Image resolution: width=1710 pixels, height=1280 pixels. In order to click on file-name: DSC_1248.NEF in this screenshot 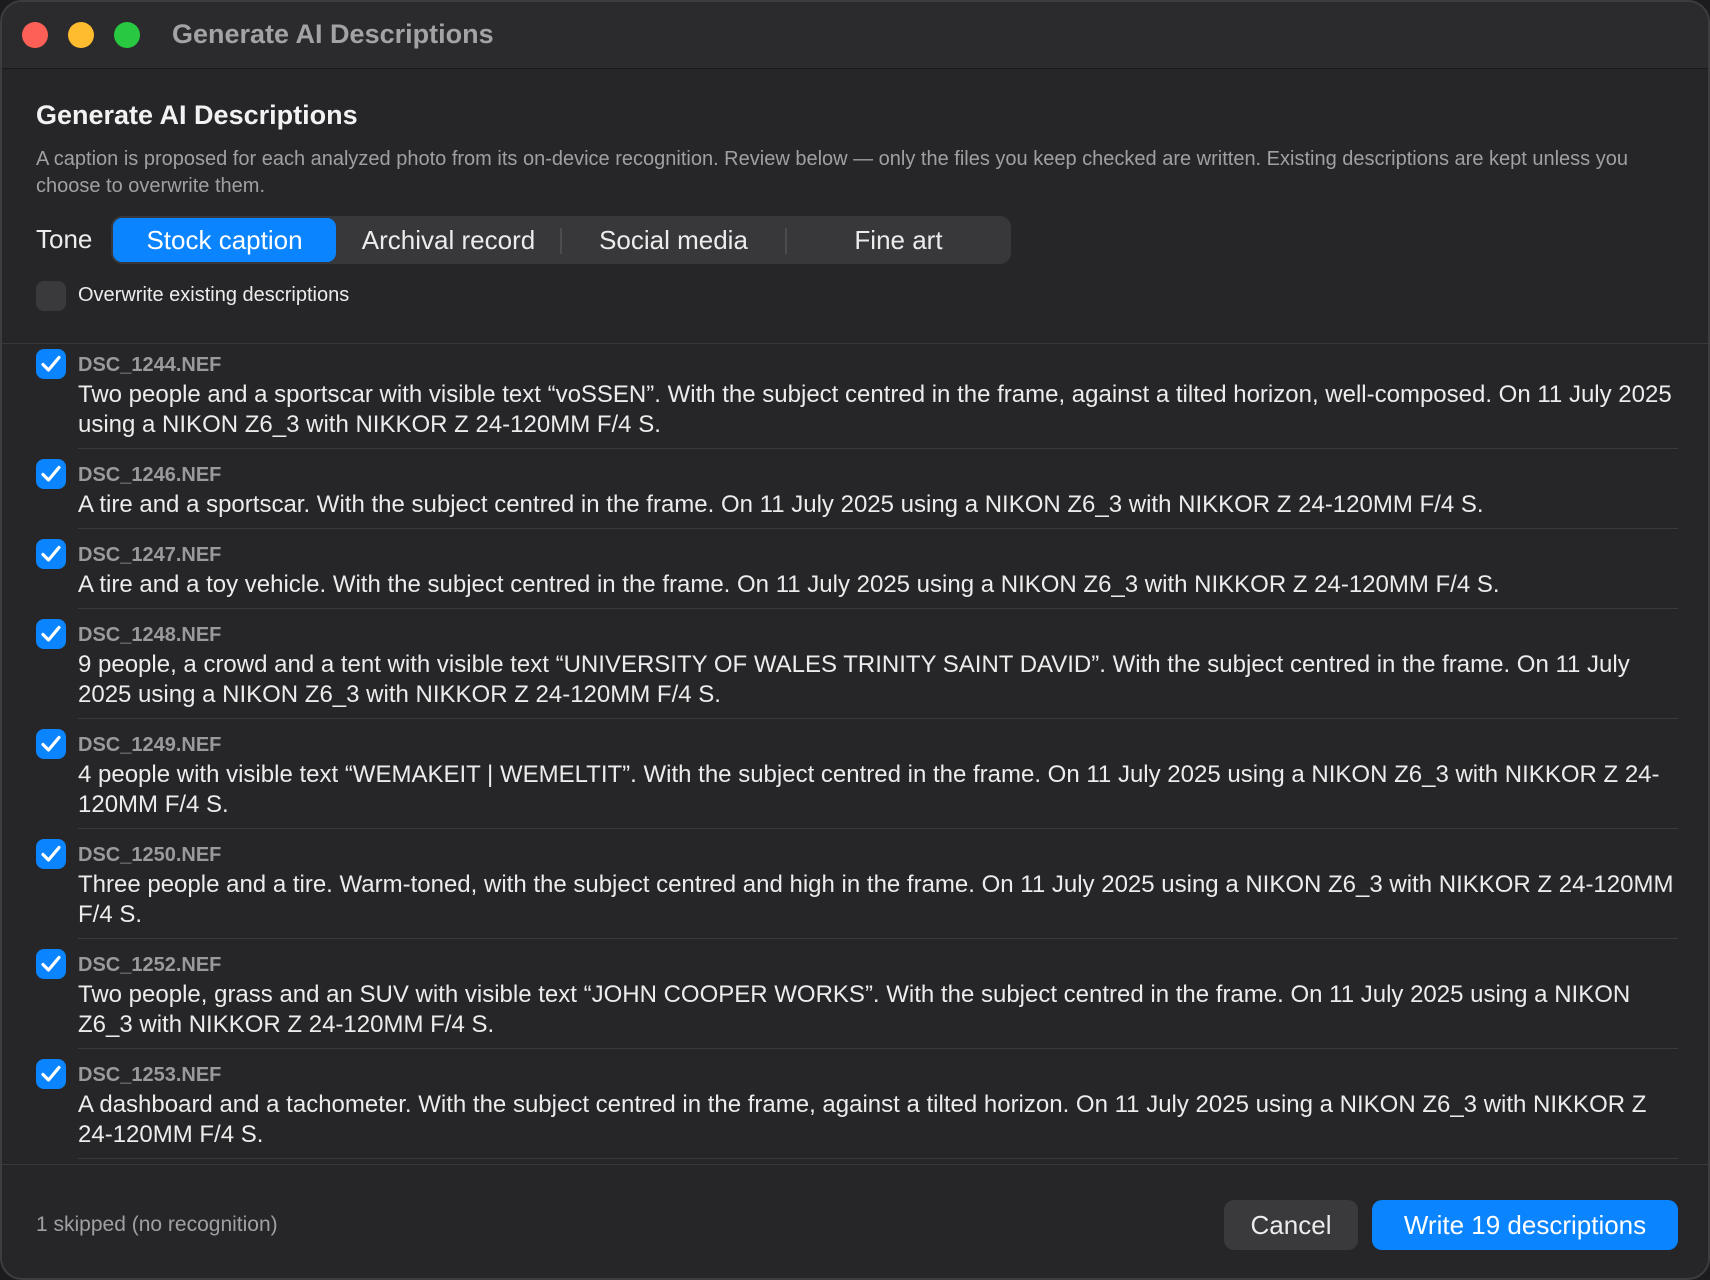, I will do `click(150, 635)`.